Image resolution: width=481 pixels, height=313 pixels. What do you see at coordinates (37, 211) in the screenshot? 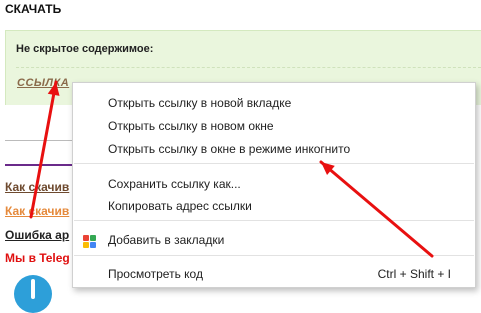
I see `related-link-2: Как скачив` at bounding box center [37, 211].